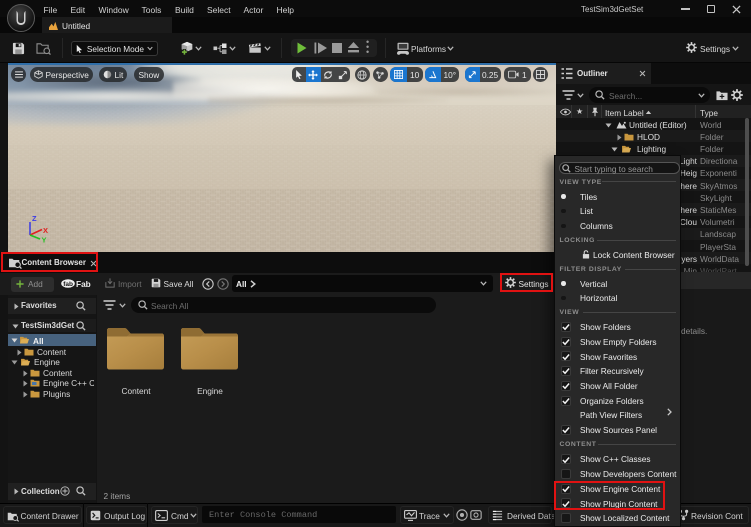 This screenshot has width=751, height=527. I want to click on svg-text: X, so click(45, 230).